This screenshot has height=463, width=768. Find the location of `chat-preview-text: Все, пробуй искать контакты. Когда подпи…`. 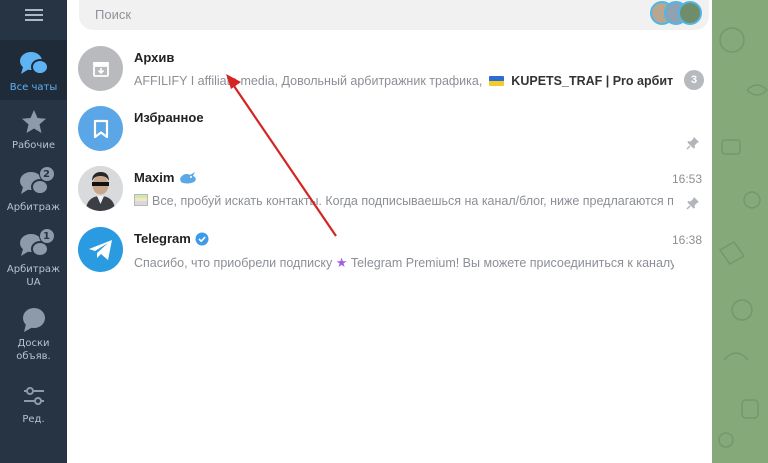

chat-preview-text: Все, пробуй искать контакты. Когда подпи… is located at coordinates (413, 201).